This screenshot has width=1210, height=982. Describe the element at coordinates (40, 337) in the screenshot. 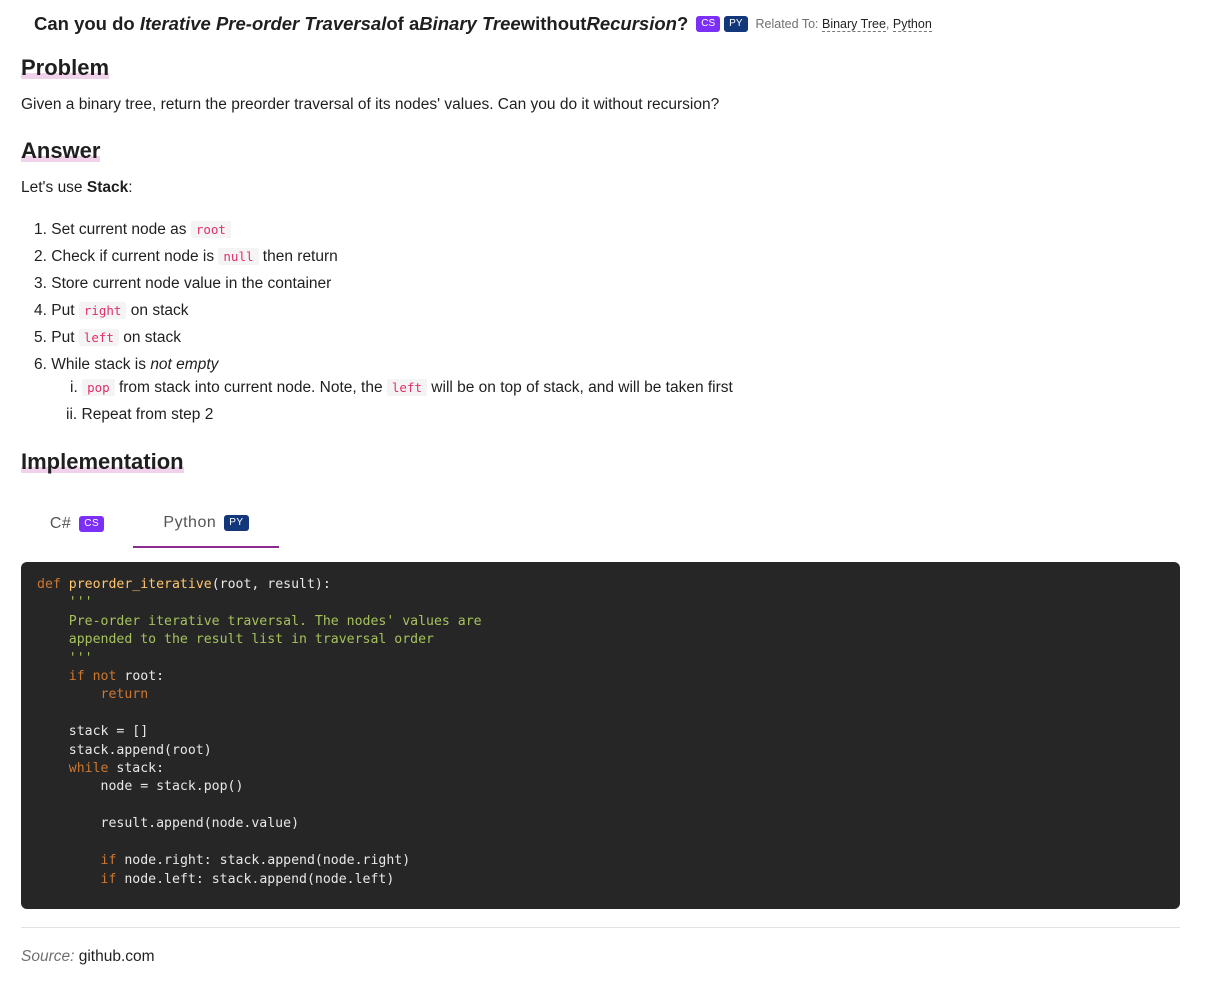

I see `step-number: 5.` at that location.